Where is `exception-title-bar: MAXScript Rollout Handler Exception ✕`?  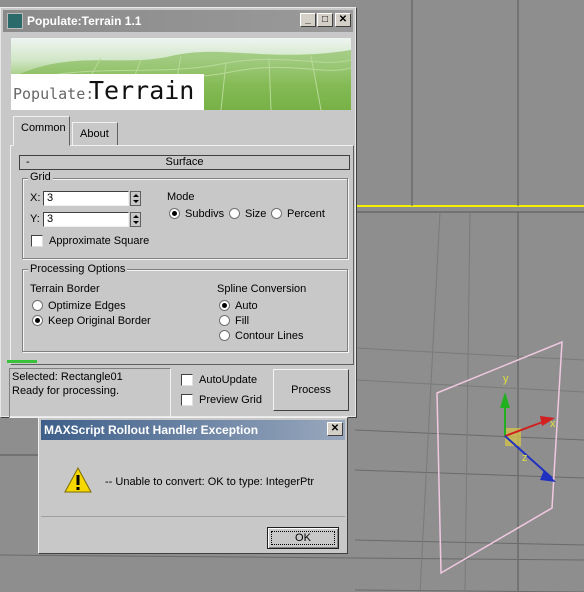
exception-title-bar: MAXScript Rollout Handler Exception ✕ is located at coordinates (193, 430).